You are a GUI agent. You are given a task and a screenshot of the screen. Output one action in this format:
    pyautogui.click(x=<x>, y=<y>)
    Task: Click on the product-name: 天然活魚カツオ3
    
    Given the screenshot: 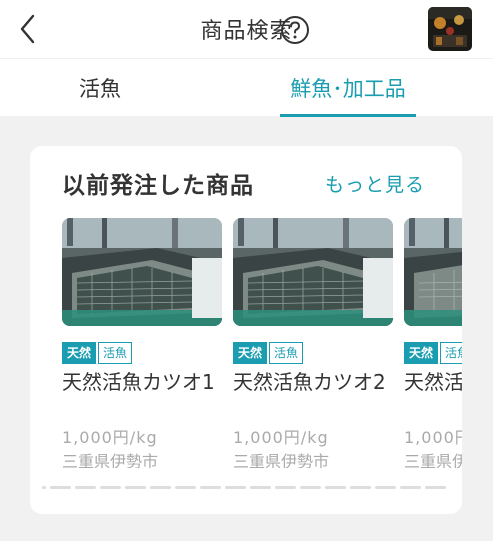 What is the action you would take?
    pyautogui.click(x=433, y=382)
    